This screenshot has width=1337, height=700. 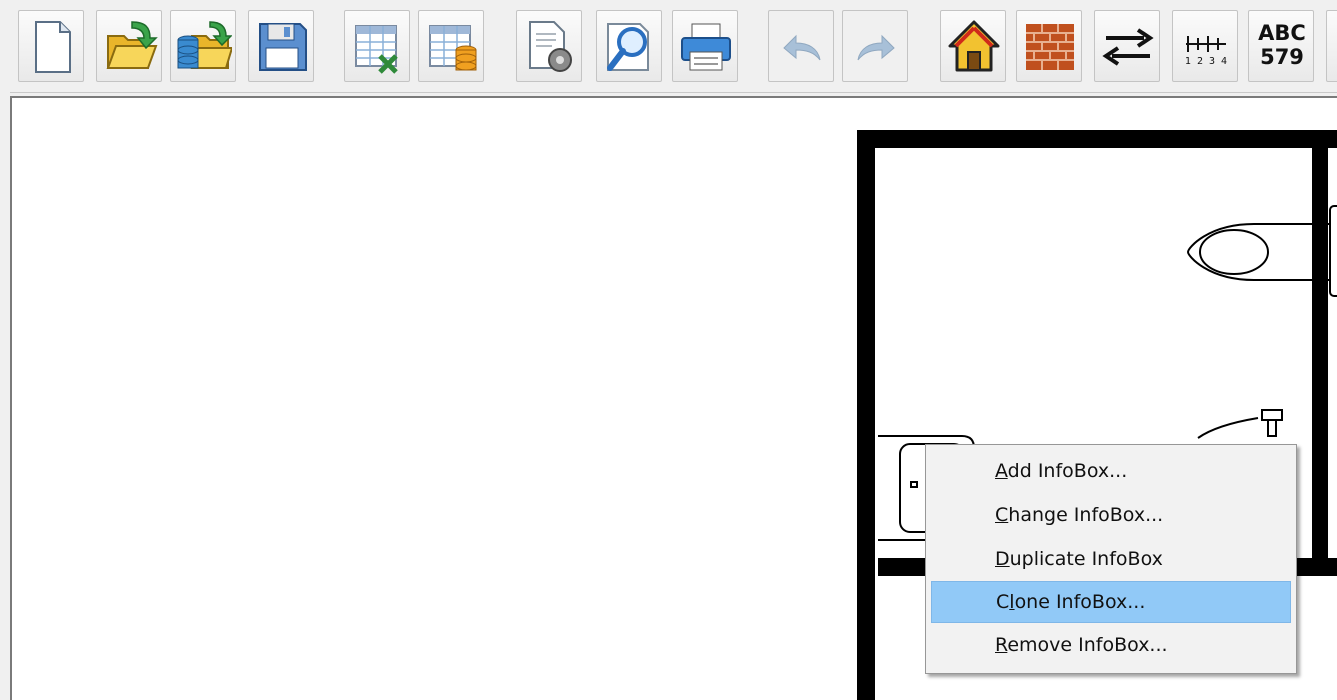 I want to click on floppy-disk-icon, so click(x=283, y=47).